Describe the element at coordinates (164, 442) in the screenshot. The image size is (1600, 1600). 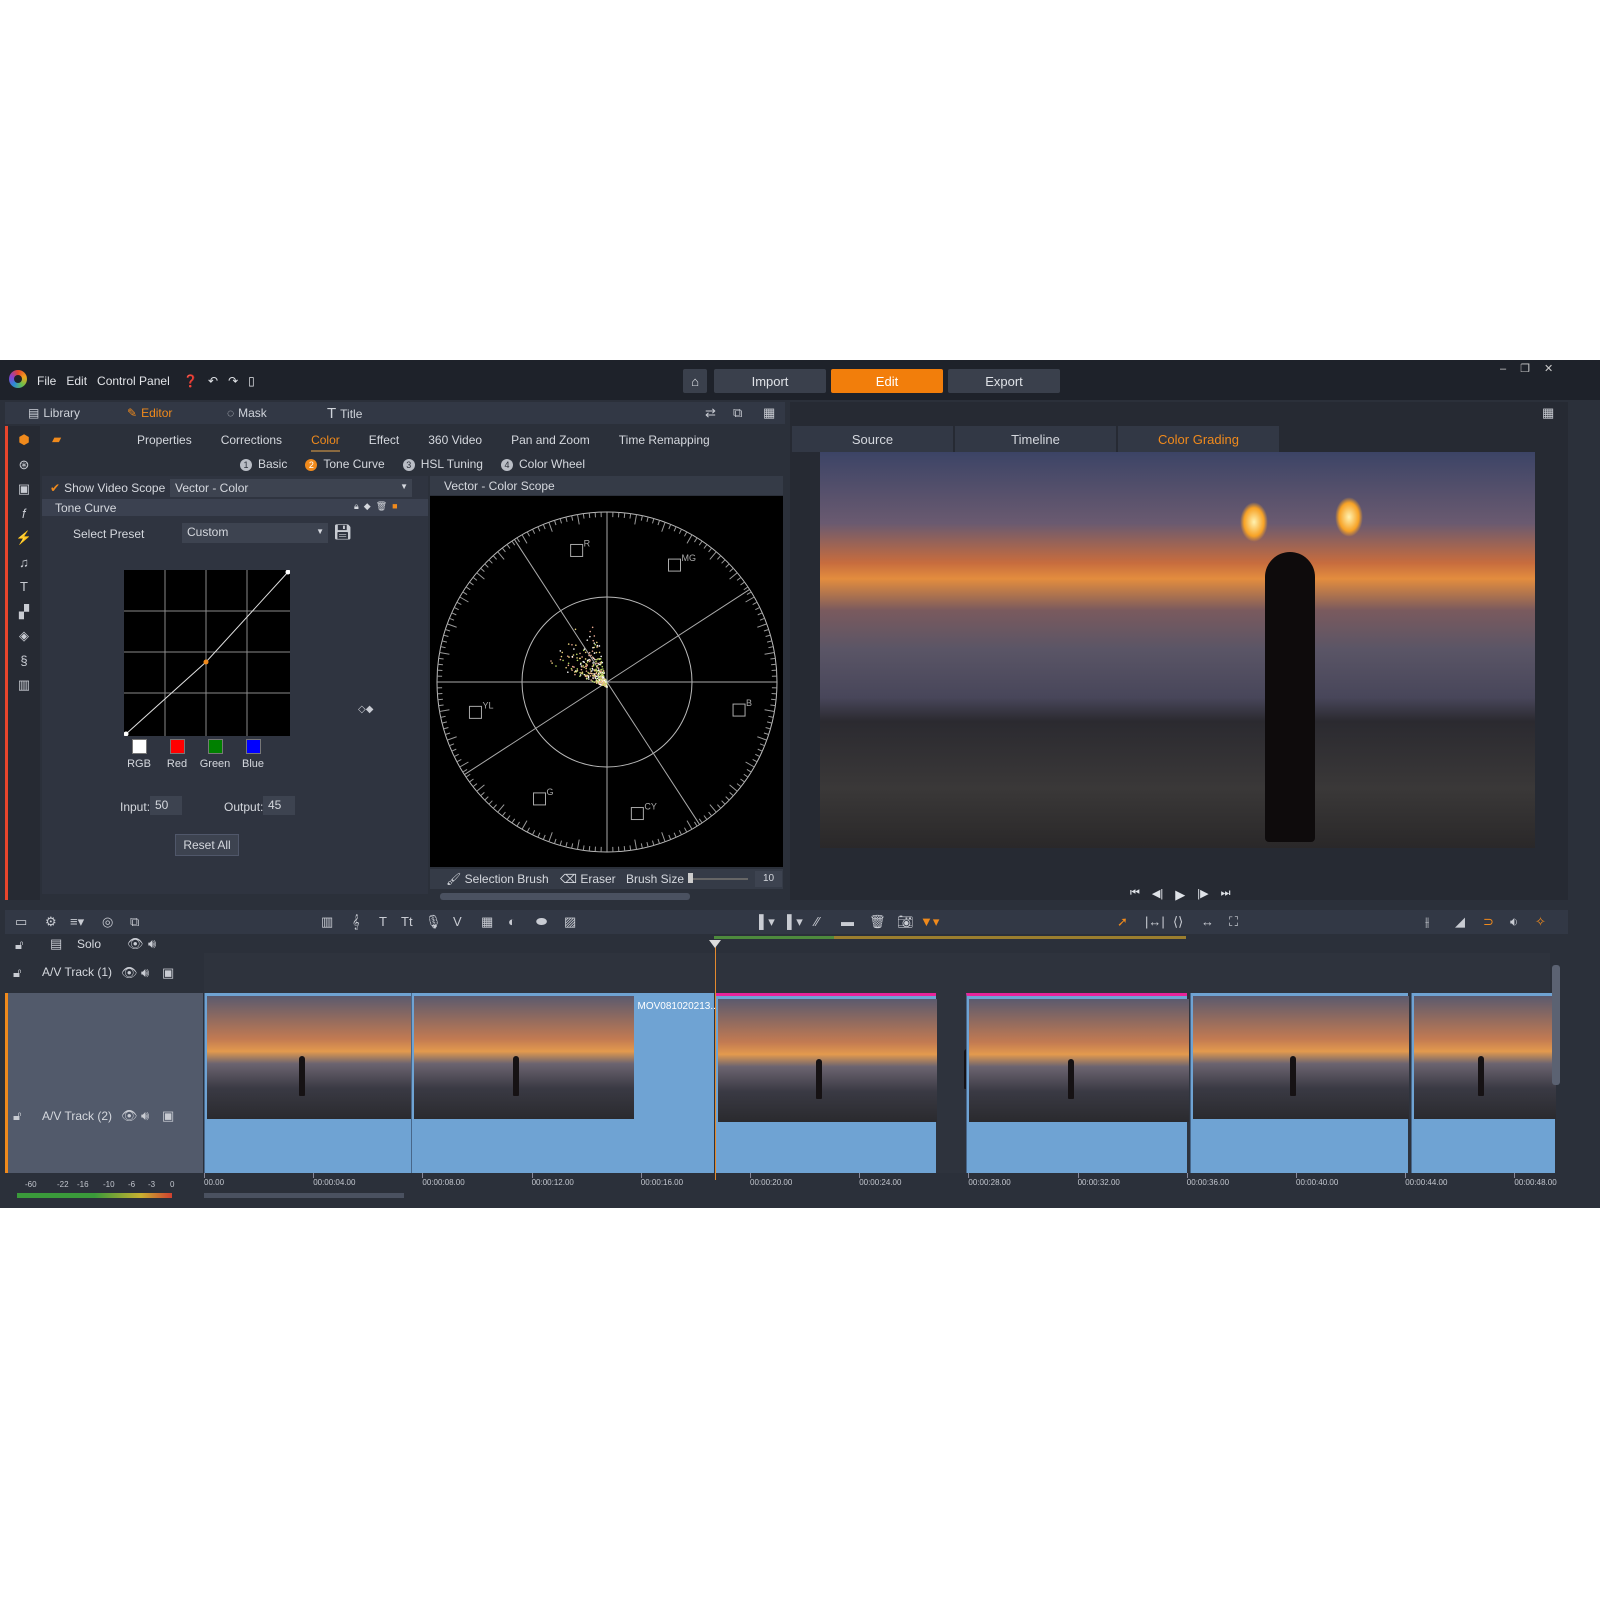
I see `tab-properties: Properties` at that location.